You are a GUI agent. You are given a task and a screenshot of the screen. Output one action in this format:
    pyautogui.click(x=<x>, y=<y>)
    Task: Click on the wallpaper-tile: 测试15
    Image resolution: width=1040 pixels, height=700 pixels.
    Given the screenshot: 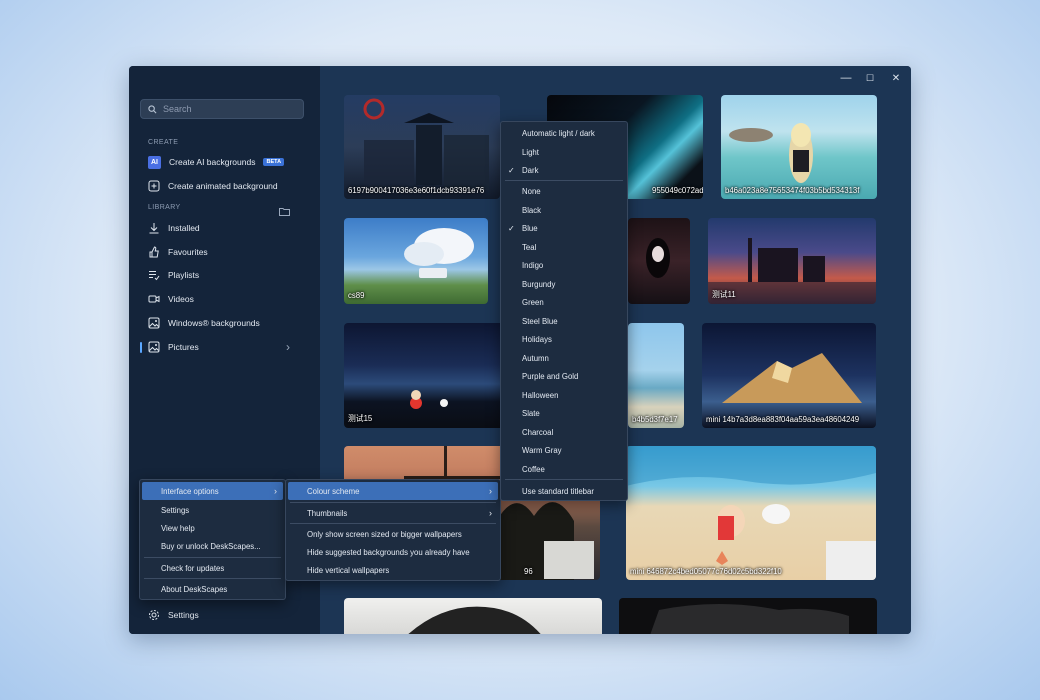 What is the action you would take?
    pyautogui.click(x=424, y=375)
    